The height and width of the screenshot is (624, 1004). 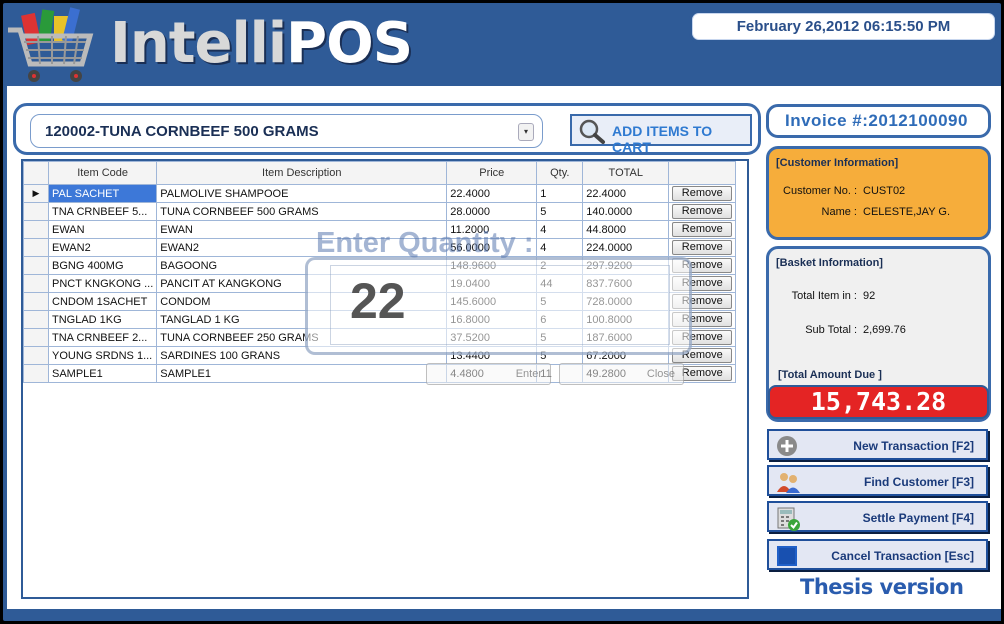 I want to click on customer-info-title: [Customer Information], so click(x=837, y=163).